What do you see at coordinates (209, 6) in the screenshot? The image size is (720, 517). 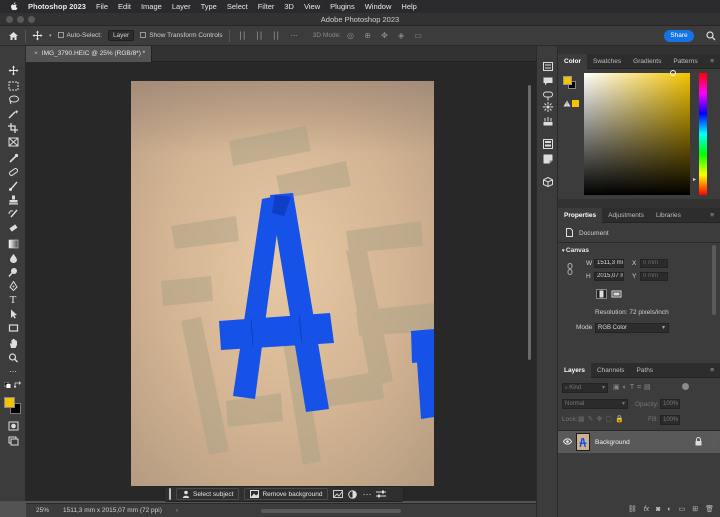 I see `menu-type: Type` at bounding box center [209, 6].